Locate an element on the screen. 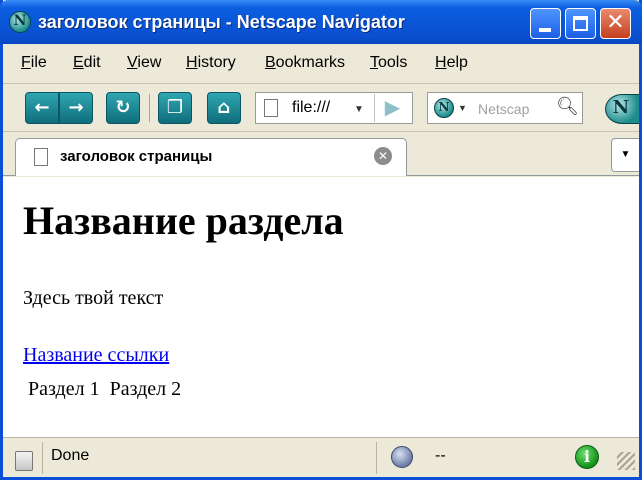  go-icon: ▶ is located at coordinates (392, 108).